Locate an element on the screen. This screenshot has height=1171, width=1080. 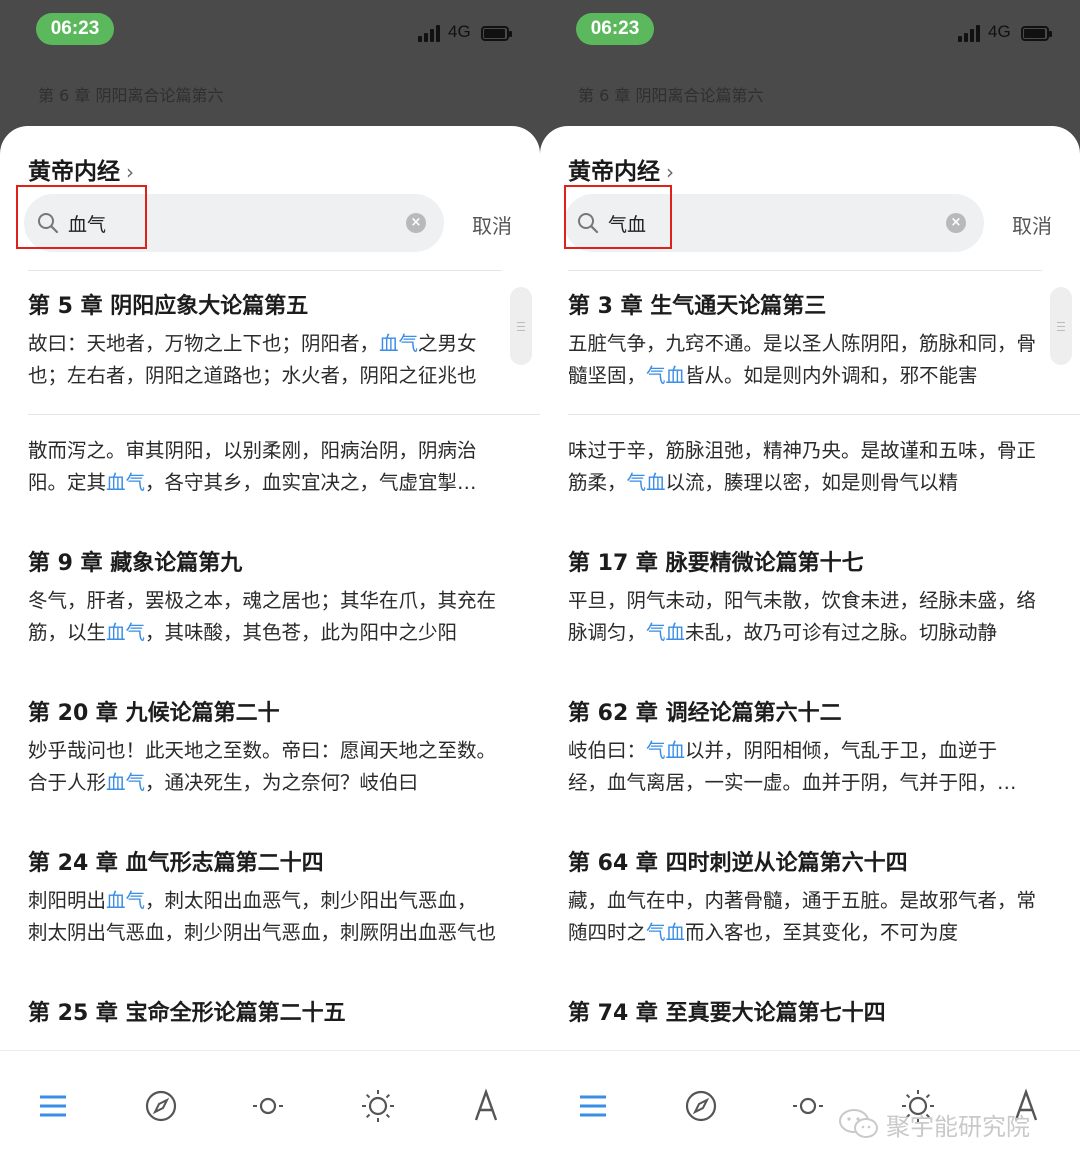
result-chapter-title: 第 64 章 四时刺逆从论篇第六十四 is located at coordinates (810, 864).